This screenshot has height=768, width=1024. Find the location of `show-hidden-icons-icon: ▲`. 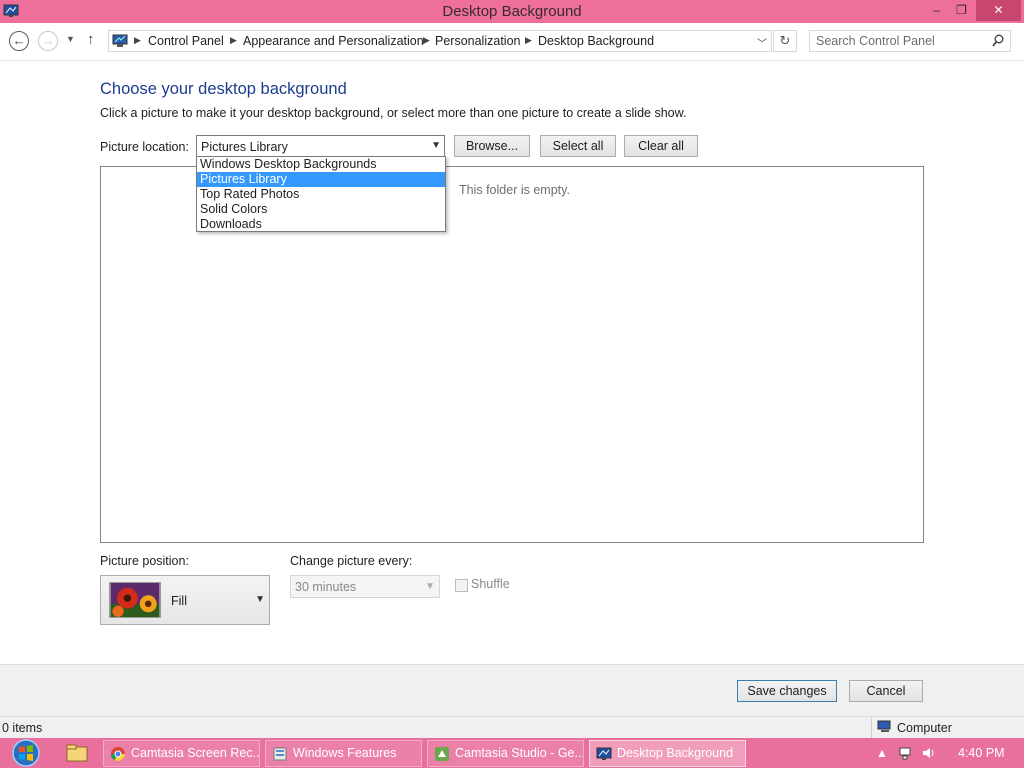

show-hidden-icons-icon: ▲ is located at coordinates (882, 753).